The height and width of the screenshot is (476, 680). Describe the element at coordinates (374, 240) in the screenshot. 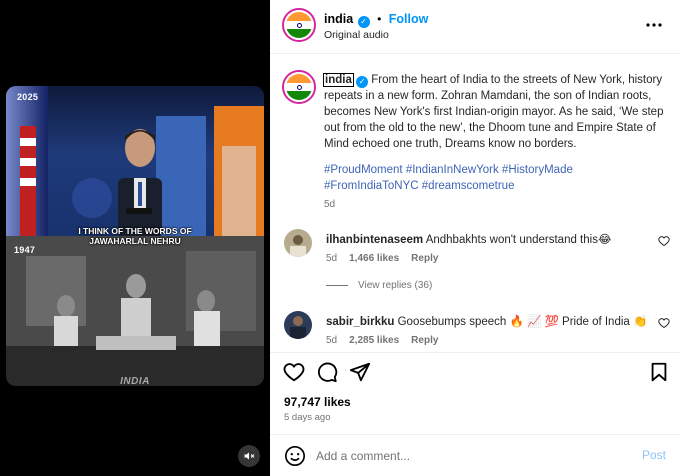

I see `comment-username: ilhanbintenaseem` at that location.